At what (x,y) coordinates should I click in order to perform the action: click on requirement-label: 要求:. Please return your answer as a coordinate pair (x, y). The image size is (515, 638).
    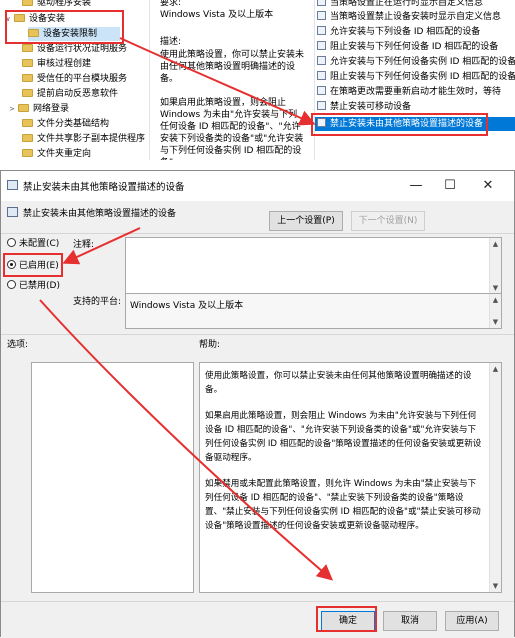
    Looking at the image, I should click on (171, 4).